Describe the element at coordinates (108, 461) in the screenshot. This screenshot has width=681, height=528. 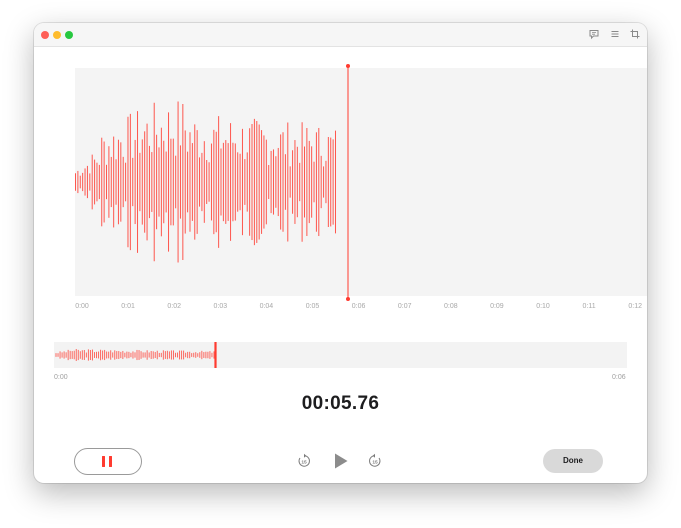
I see `pause-recording-button` at that location.